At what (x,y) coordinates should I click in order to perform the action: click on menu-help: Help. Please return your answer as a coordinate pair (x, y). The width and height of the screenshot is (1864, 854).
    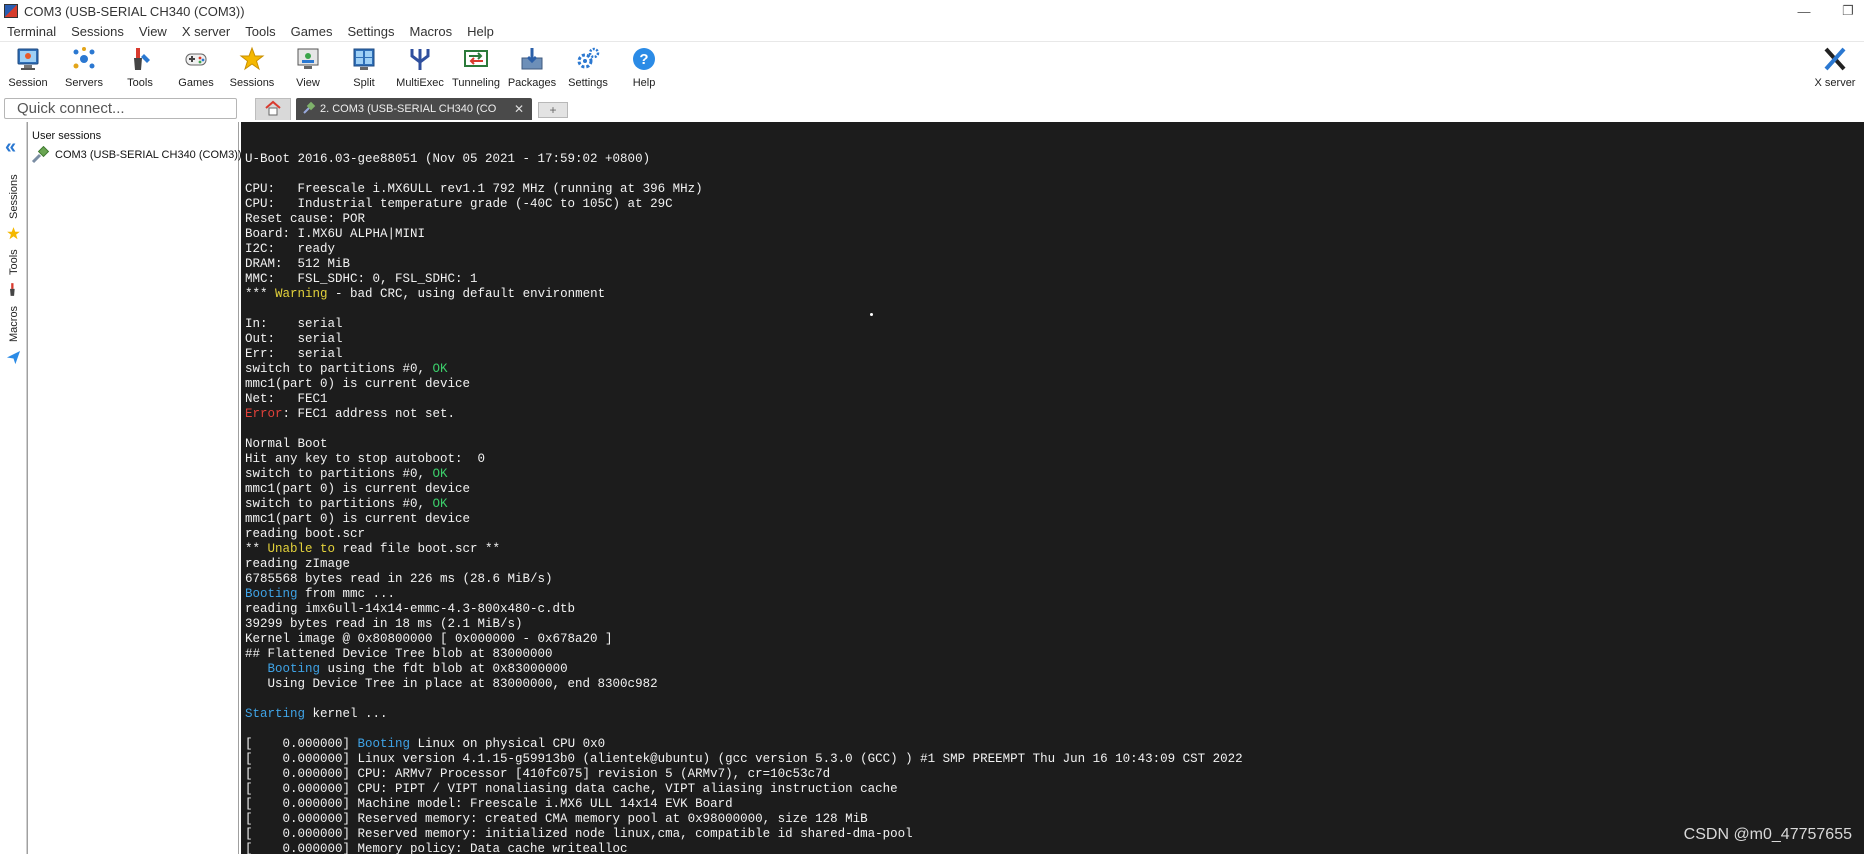
    Looking at the image, I should click on (481, 31).